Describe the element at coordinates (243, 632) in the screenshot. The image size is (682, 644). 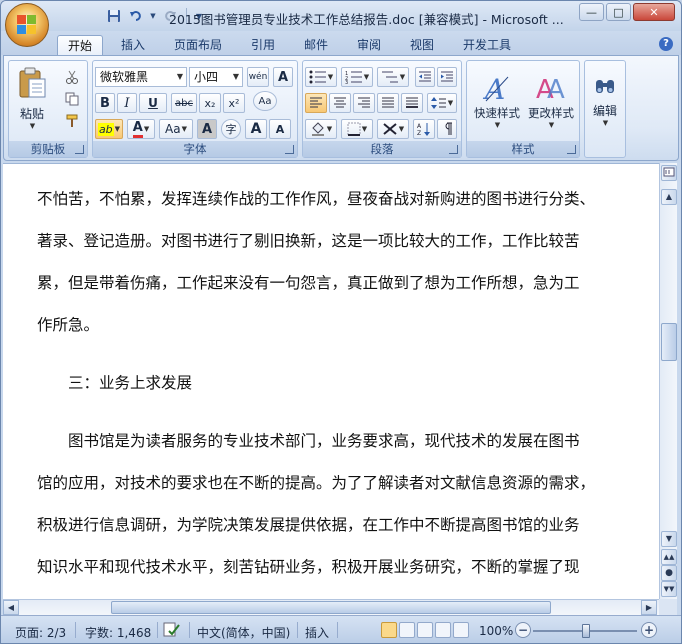
I see `language-indicator: 中文(简体，中国)` at that location.